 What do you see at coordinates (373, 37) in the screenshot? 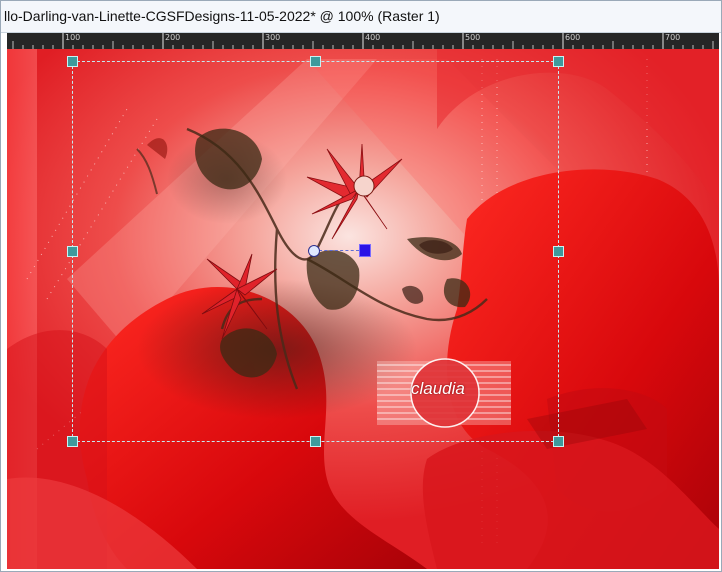
I see `ruler-label-400: 400` at bounding box center [373, 37].